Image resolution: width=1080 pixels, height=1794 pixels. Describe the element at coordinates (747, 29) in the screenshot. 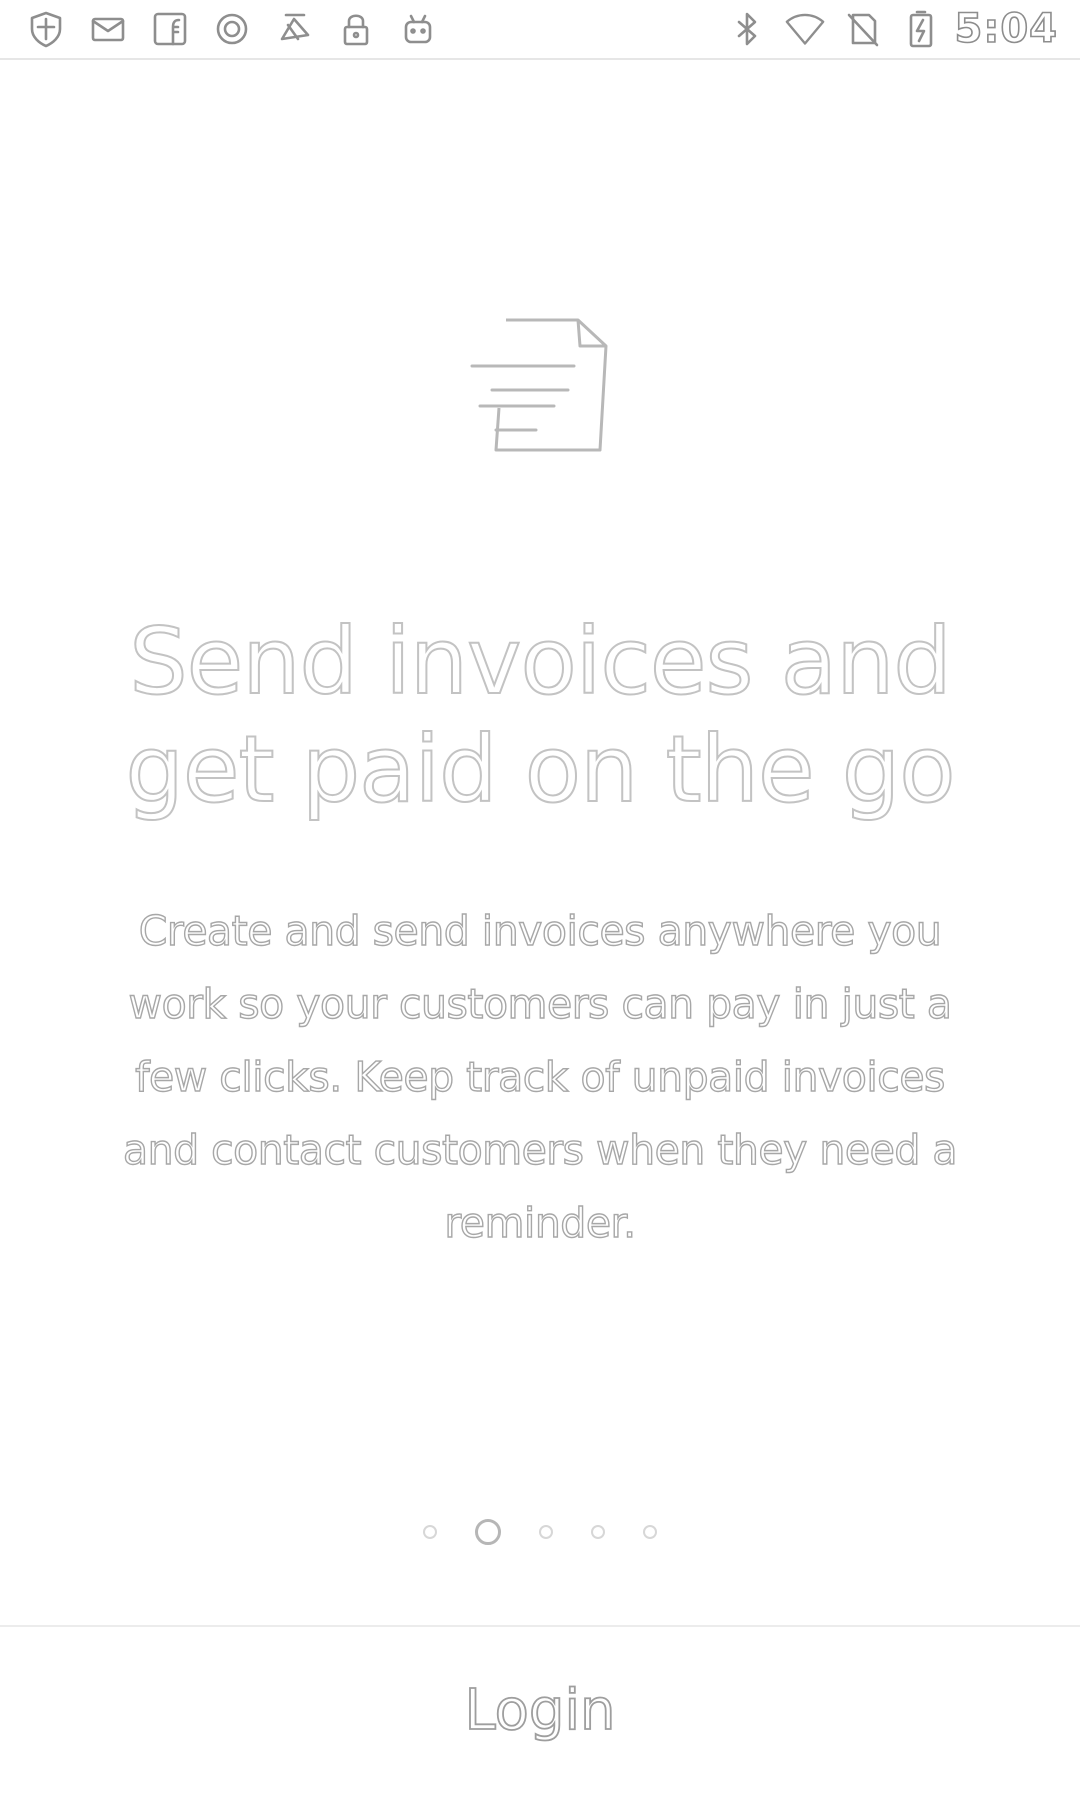

I see `bluetooth-icon` at that location.